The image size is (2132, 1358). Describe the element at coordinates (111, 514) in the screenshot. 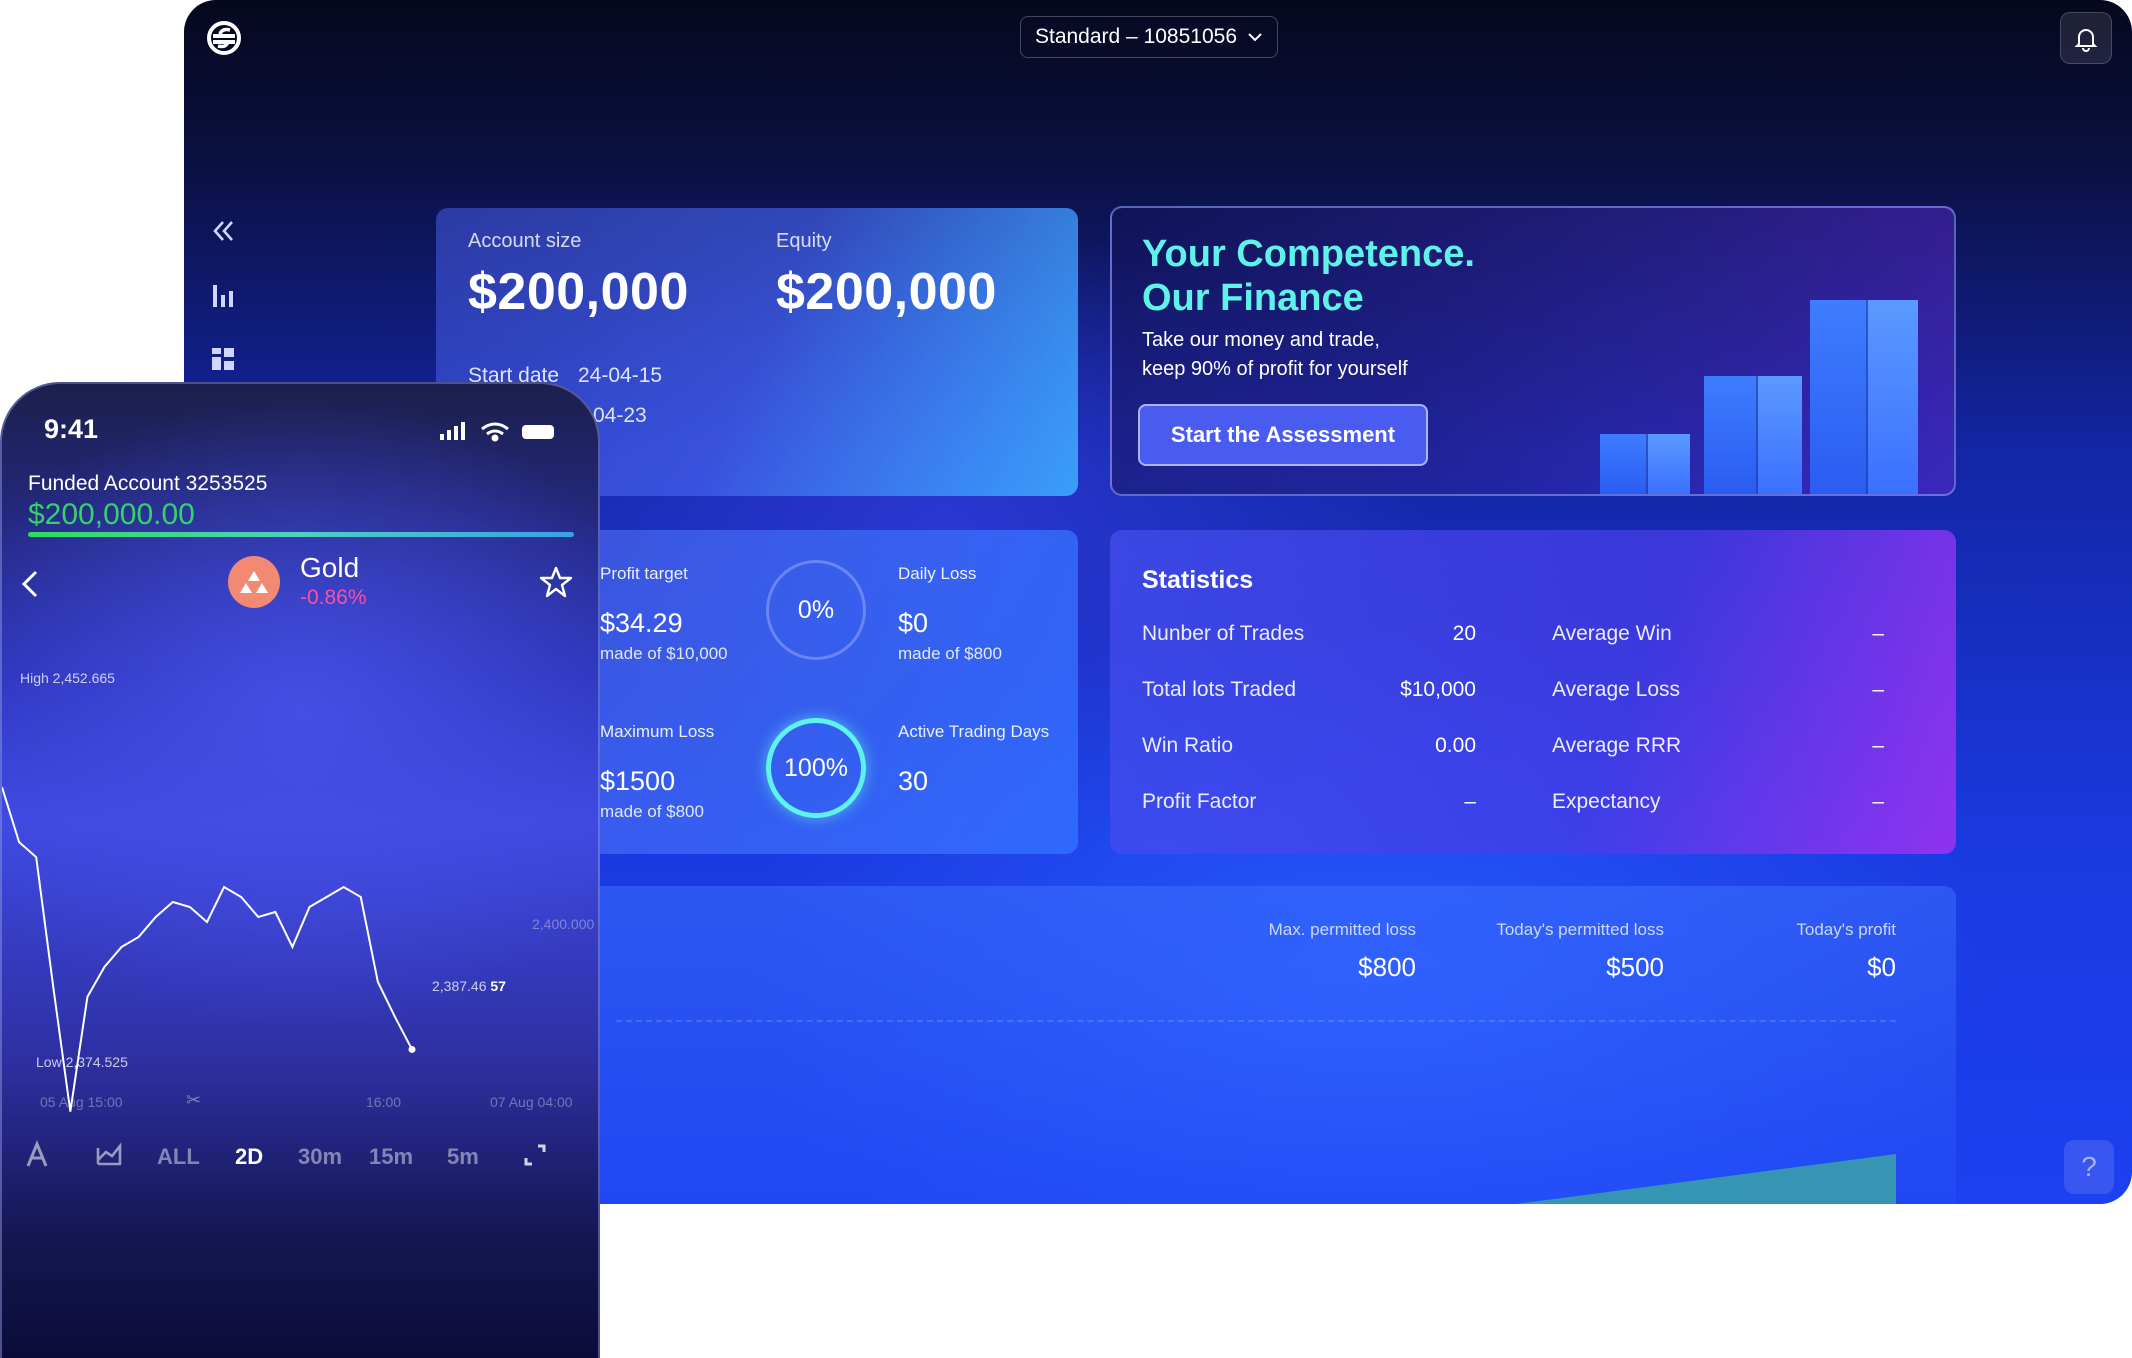

I see `account-balance: $200,000.00` at that location.